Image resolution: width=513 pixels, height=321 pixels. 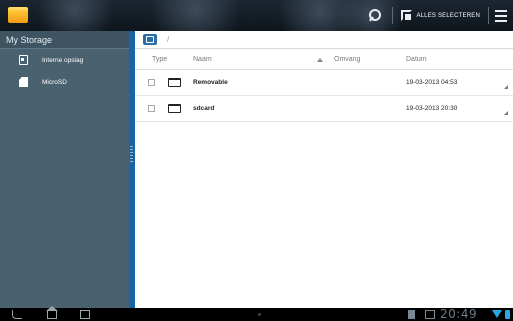 What do you see at coordinates (324, 40) in the screenshot?
I see `breadcrumb: /` at bounding box center [324, 40].